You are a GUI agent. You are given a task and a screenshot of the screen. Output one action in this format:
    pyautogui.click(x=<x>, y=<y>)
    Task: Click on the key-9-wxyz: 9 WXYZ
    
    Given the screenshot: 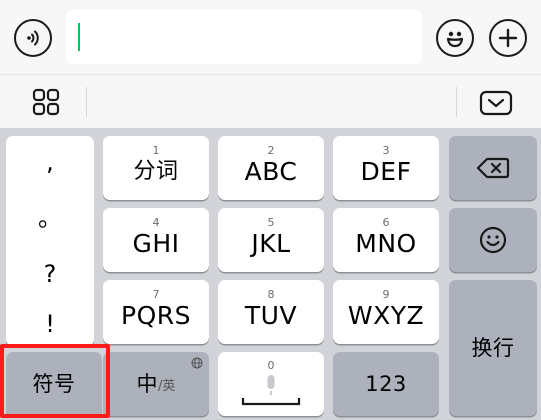 What is the action you would take?
    pyautogui.click(x=386, y=312)
    